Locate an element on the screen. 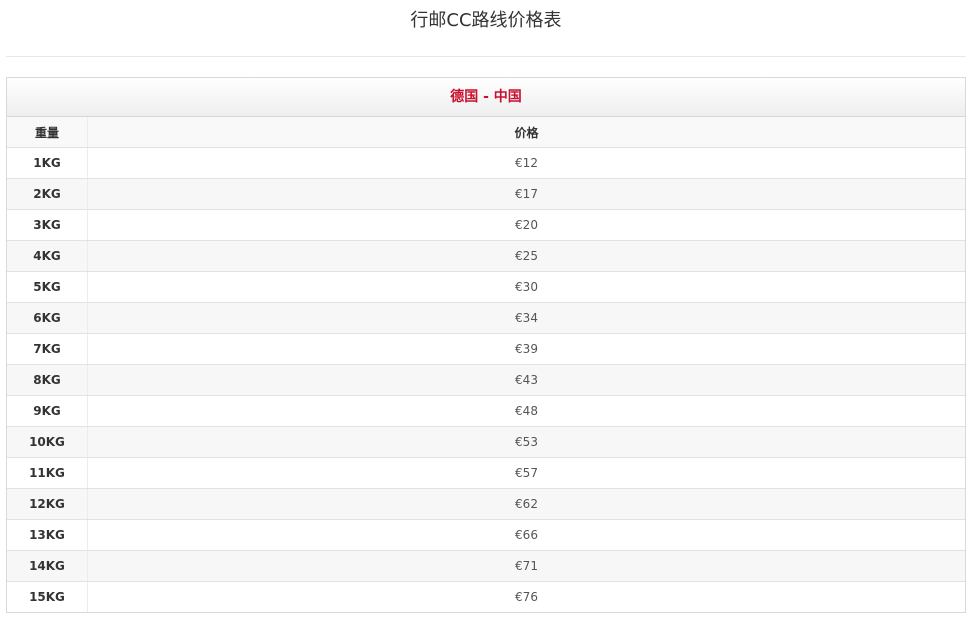  price-cell: €66 is located at coordinates (526, 535).